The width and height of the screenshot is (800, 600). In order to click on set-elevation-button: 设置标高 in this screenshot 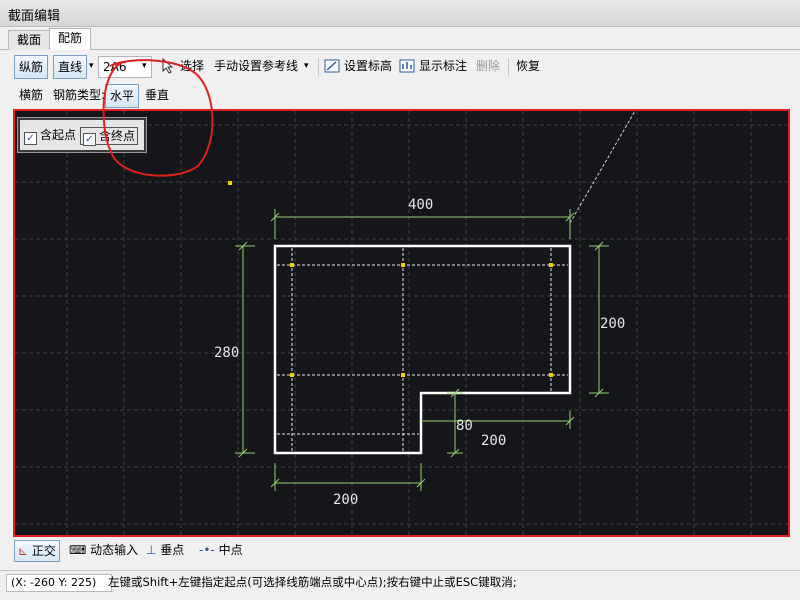, I will do `click(368, 66)`.